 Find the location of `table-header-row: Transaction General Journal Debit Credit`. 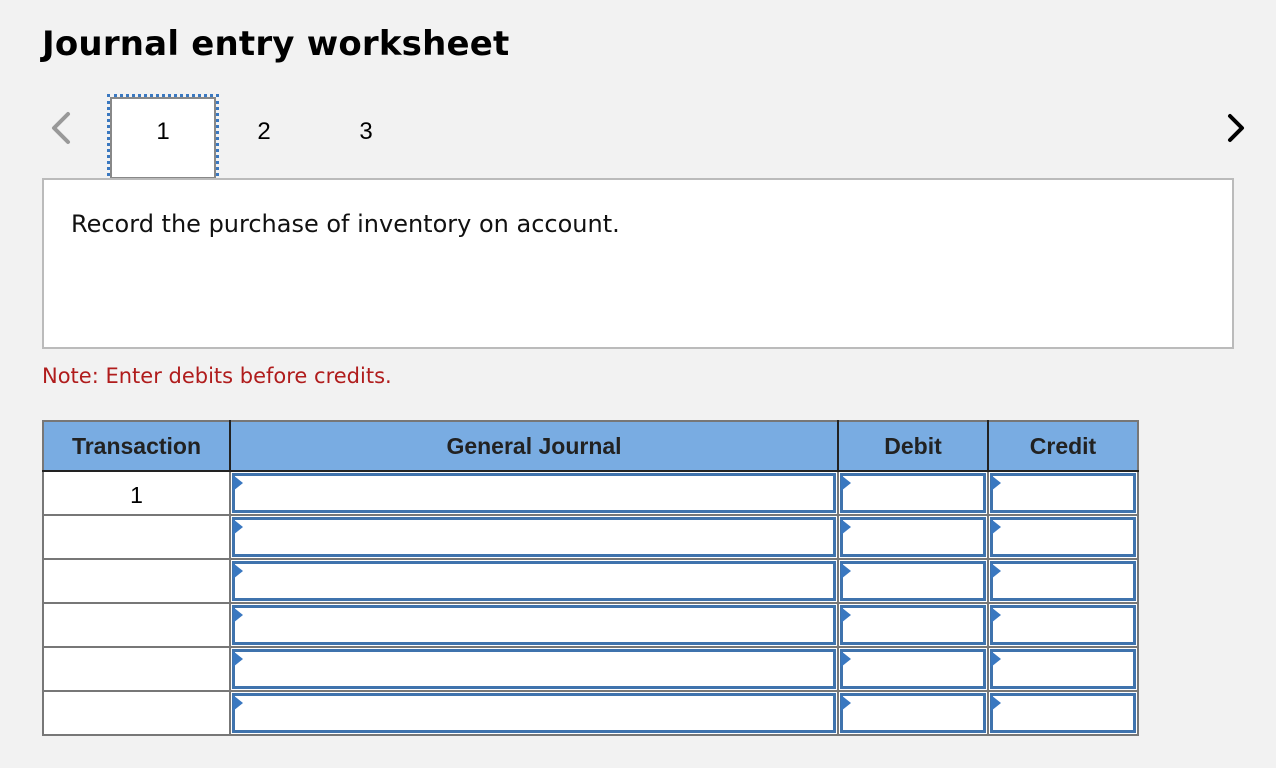

table-header-row: Transaction General Journal Debit Credit is located at coordinates (590, 446).